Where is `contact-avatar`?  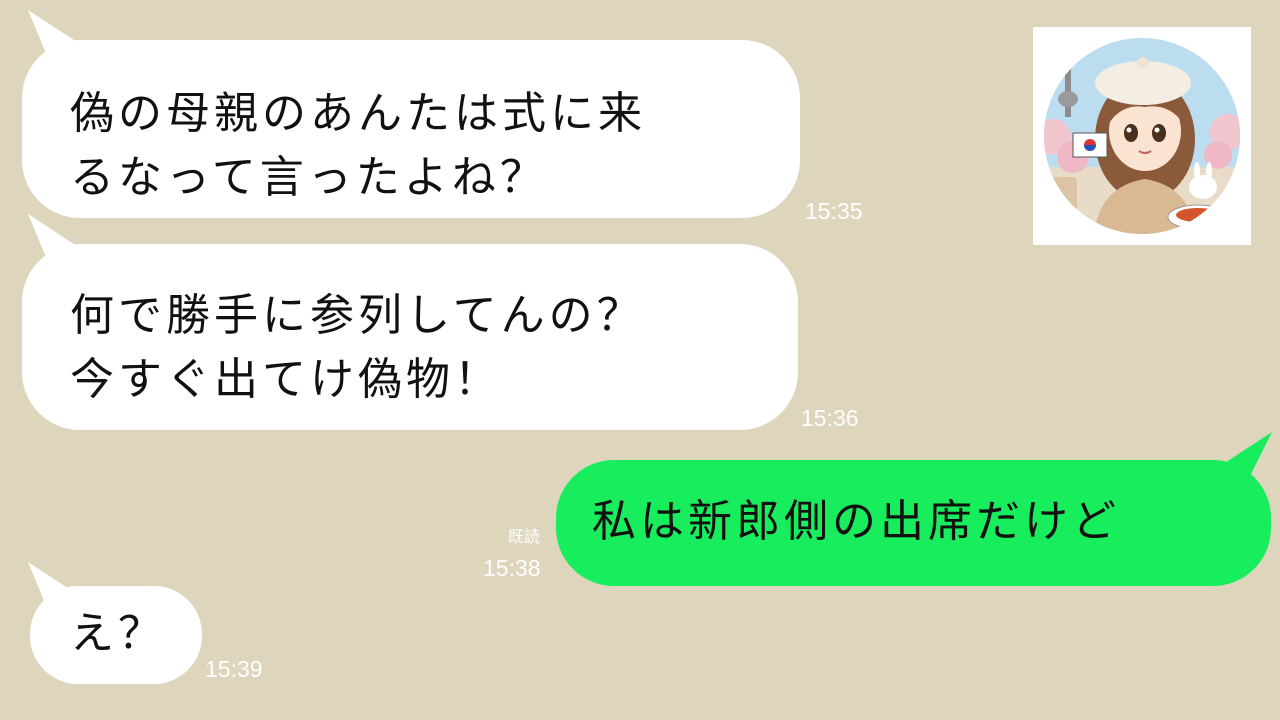 contact-avatar is located at coordinates (1142, 136).